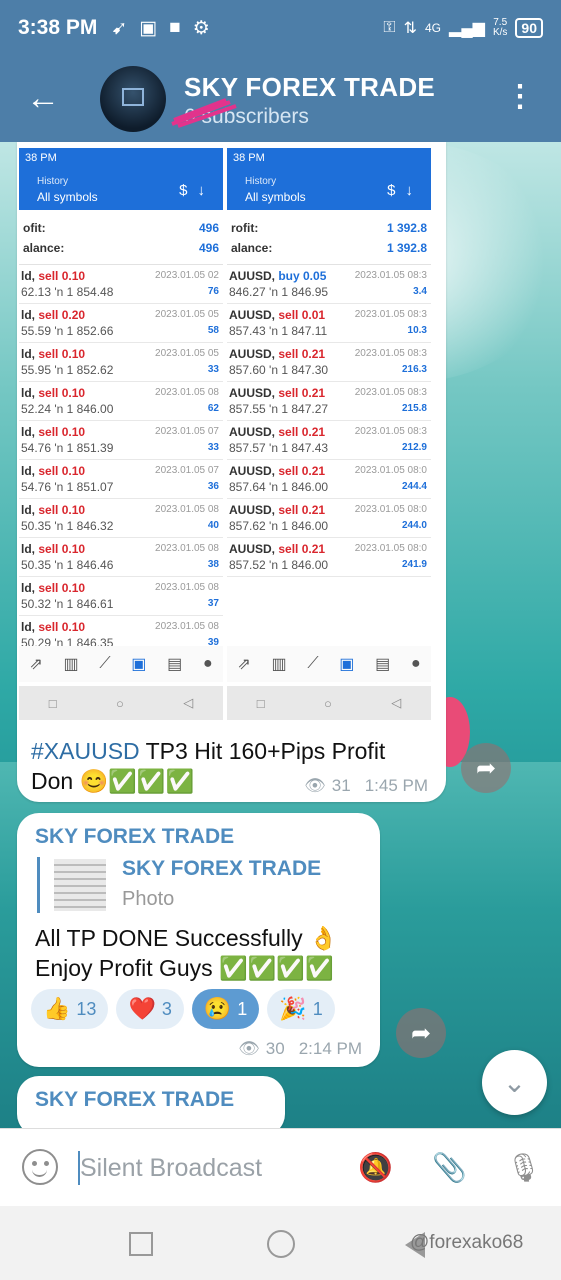 Image resolution: width=561 pixels, height=1280 pixels. What do you see at coordinates (121, 248) in the screenshot?
I see `balance-row: alance: 496` at bounding box center [121, 248].